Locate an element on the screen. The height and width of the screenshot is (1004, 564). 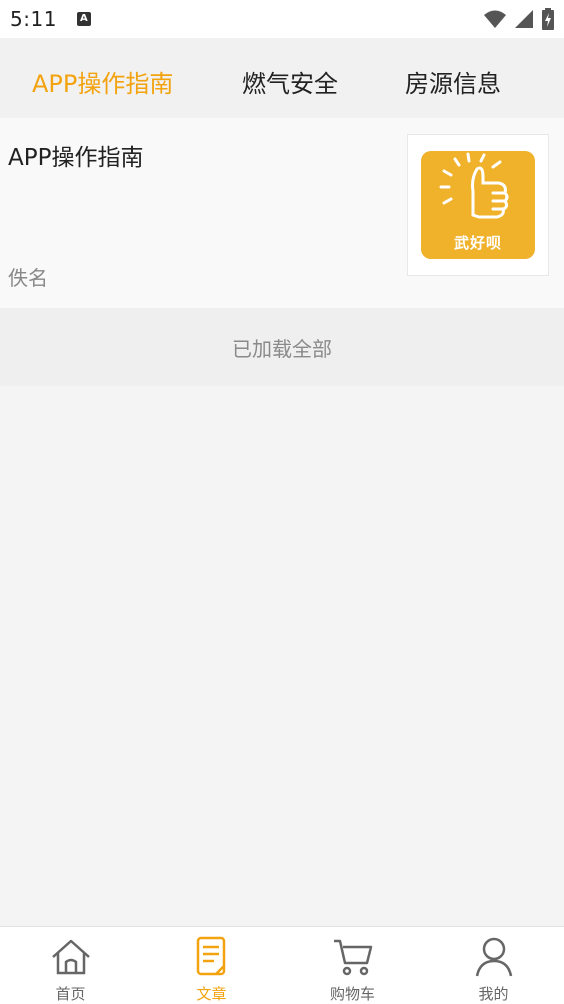
cellular-signal-icon is located at coordinates (524, 19).